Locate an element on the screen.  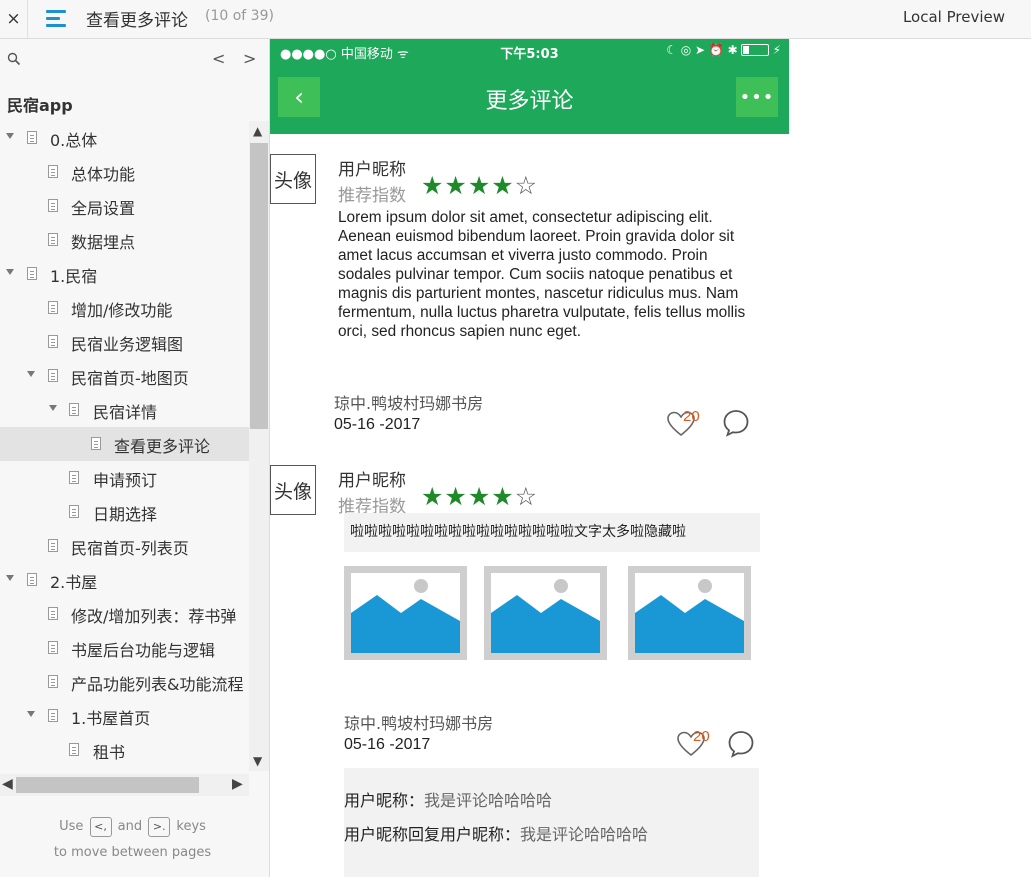
review-text: 啦啦啦啦啦啦啦啦啦啦啦啦啦啦啦啦文字太多啦隐藏啦 is located at coordinates (552, 532).